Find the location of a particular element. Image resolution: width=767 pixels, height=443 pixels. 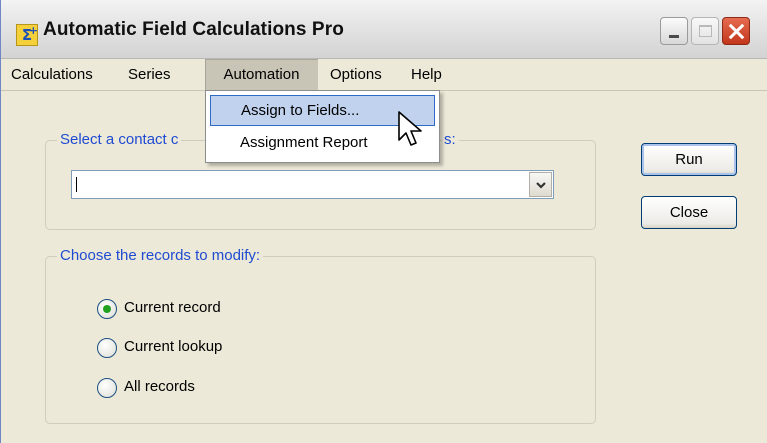

close-window-button is located at coordinates (736, 31).